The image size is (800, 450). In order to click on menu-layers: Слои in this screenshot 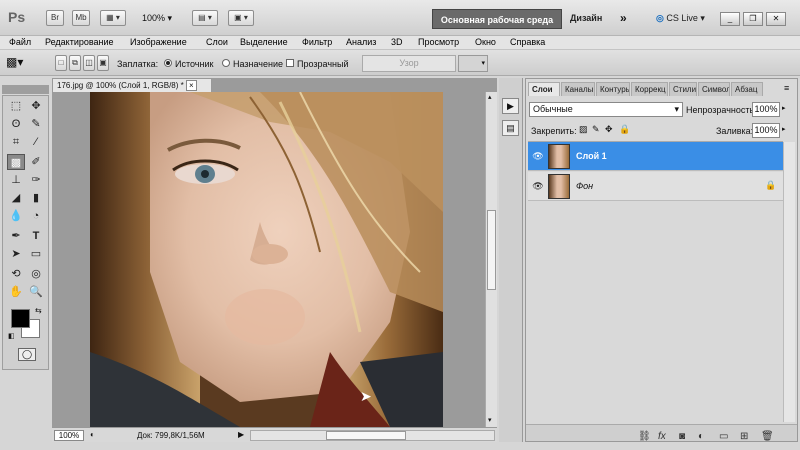, I will do `click(217, 42)`.